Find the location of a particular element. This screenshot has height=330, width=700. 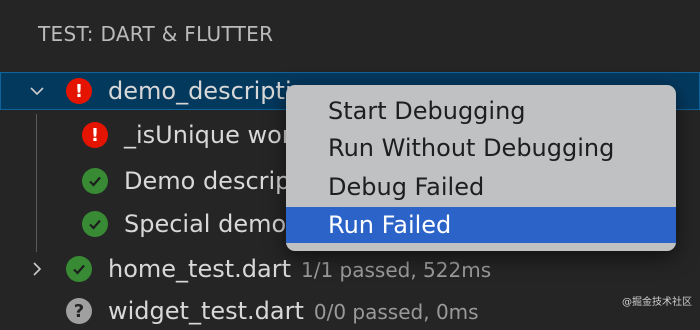

test-group-label: widget_test.dart 0/0 passed, 0ms is located at coordinates (293, 311).